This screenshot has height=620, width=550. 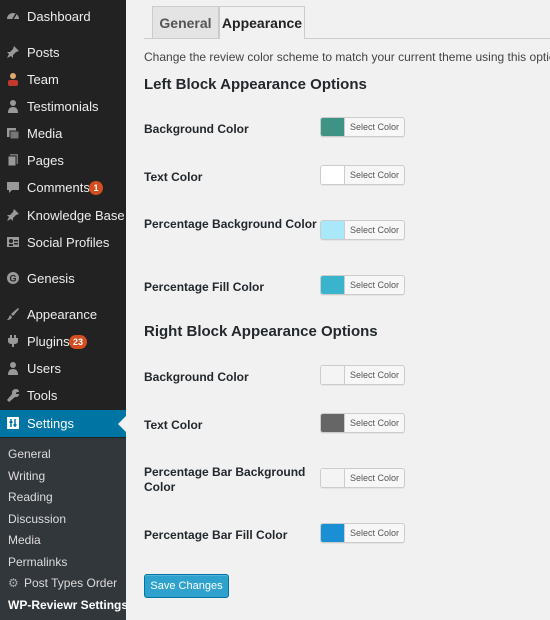 I want to click on menu-comments-label: Comments, so click(x=58, y=187).